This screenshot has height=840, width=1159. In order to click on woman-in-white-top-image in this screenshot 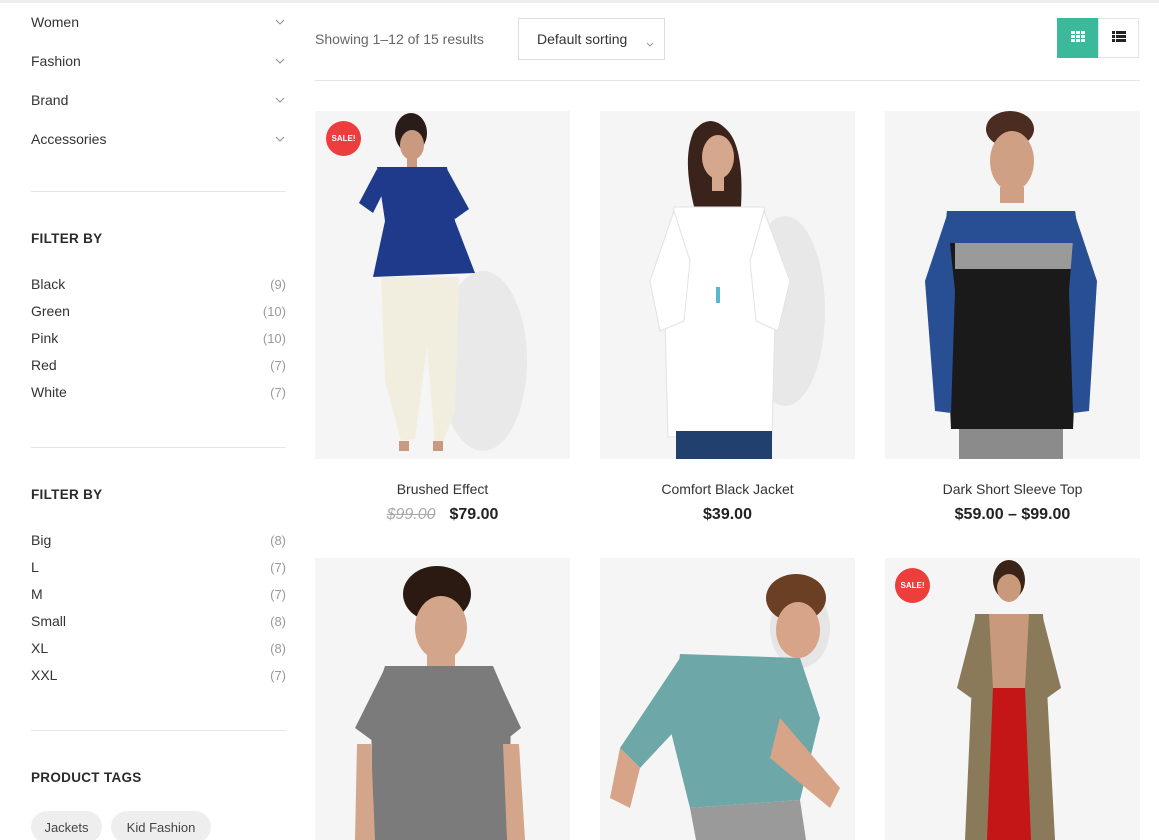, I will do `click(727, 285)`.